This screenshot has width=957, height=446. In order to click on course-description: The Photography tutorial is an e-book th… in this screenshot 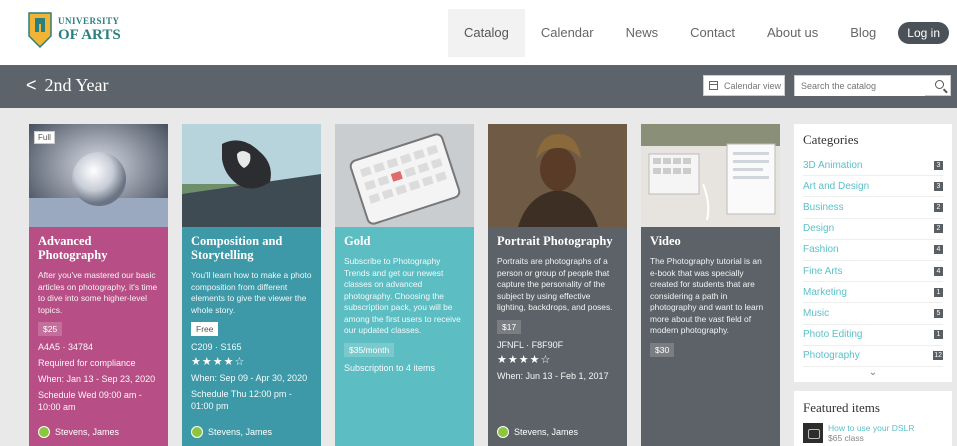, I will do `click(707, 295)`.